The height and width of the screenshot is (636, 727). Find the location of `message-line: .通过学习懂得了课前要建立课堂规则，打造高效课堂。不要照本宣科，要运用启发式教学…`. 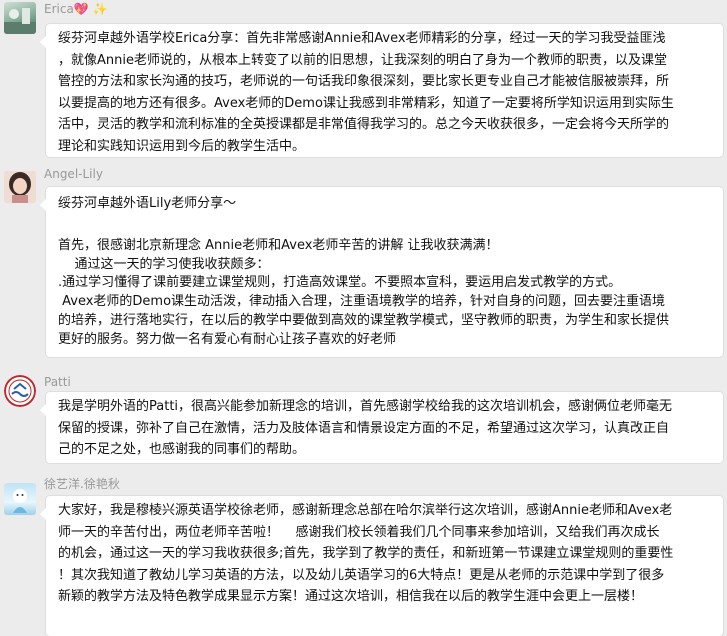

message-line: .通过学习懂得了课前要建立课堂规则，打造高效课堂。不要照本宣科，要运用启发式教学… is located at coordinates (340, 282).